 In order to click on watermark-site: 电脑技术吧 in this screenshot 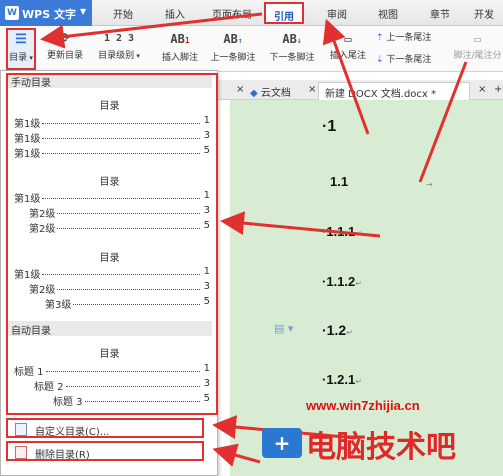, I will do `click(381, 447)`.